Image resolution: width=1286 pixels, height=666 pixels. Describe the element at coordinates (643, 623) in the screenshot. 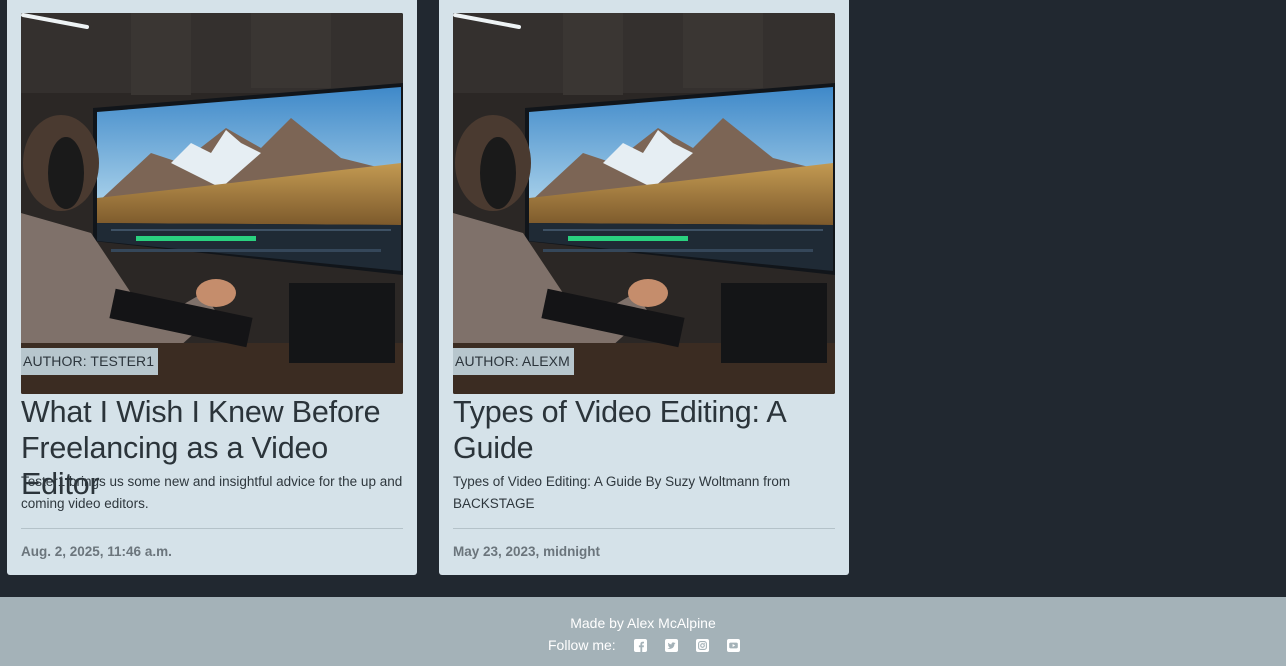

I see `footer-credit: Made by Alex McAlpine` at that location.